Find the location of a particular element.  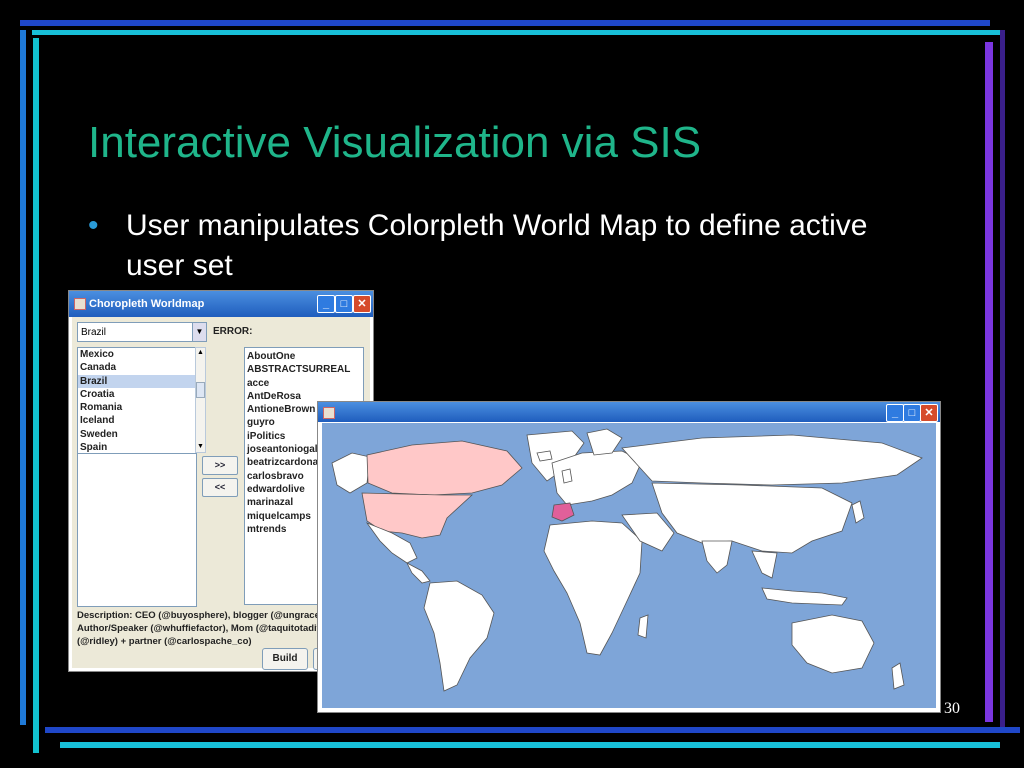

page-number: 30 is located at coordinates (952, 708).